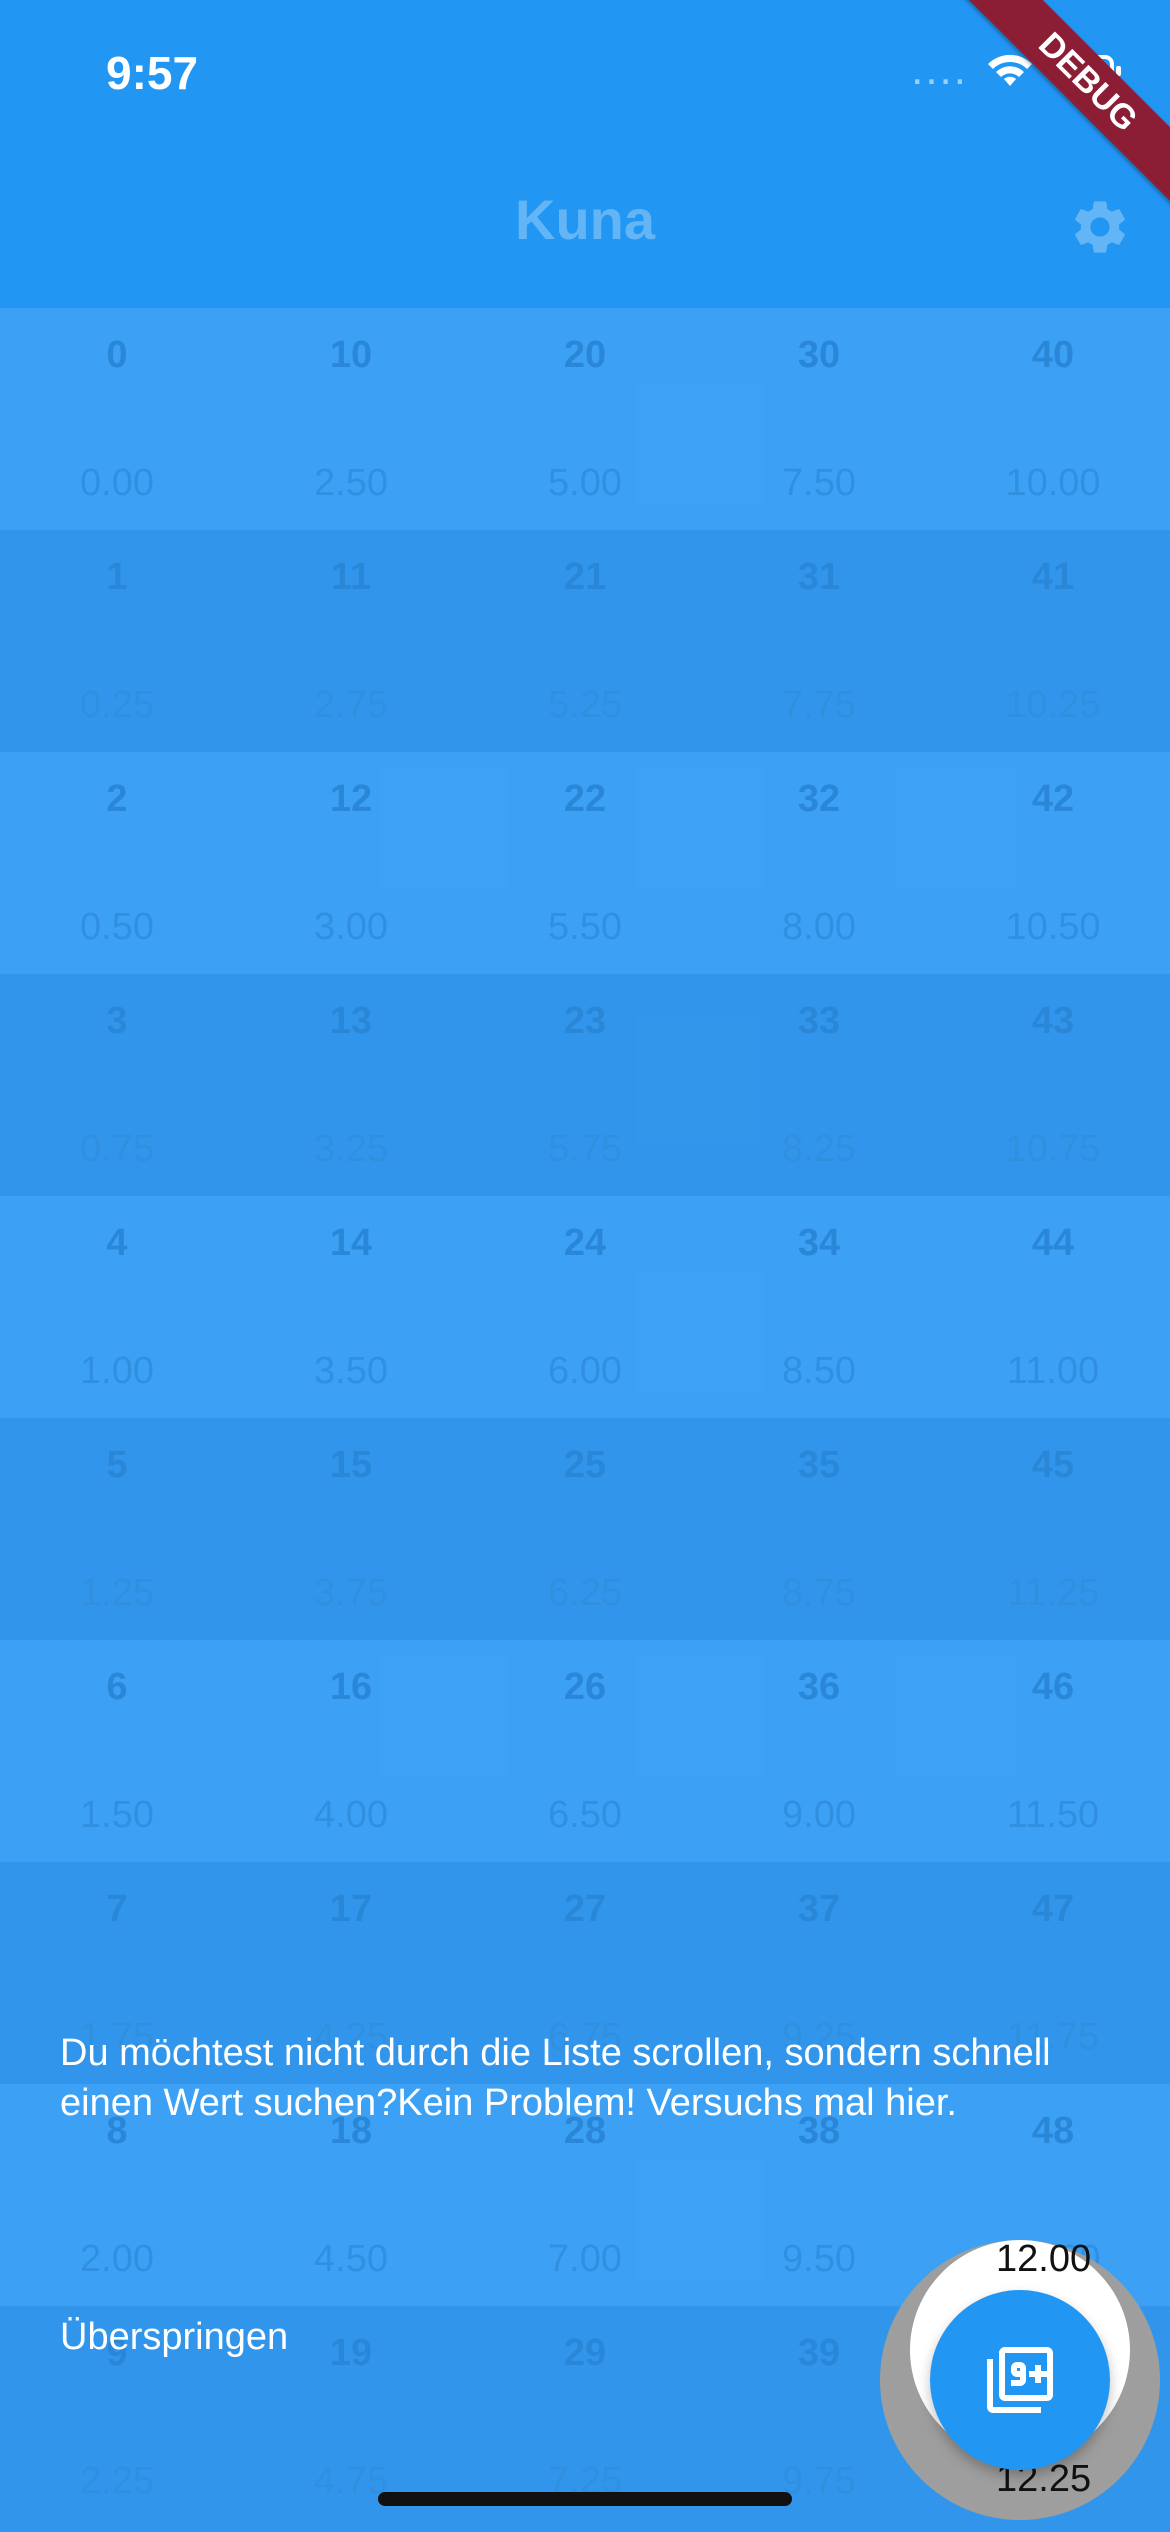 Image resolution: width=1170 pixels, height=2532 pixels. I want to click on search-value-fab, so click(1020, 2380).